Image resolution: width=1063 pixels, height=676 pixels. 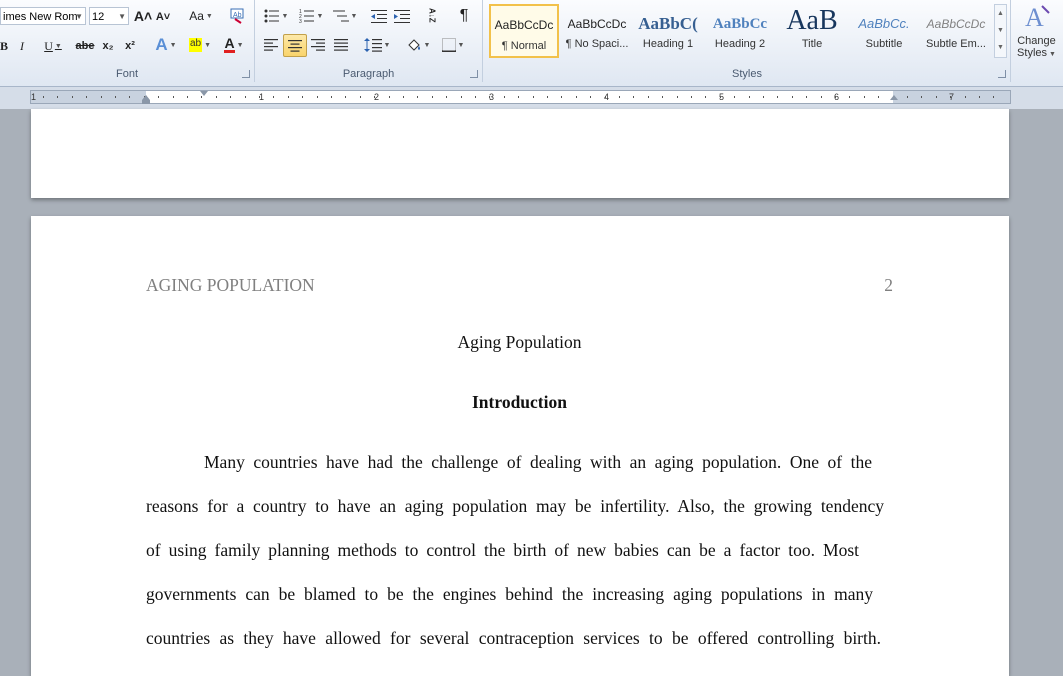 I want to click on subscript-button: x₂, so click(x=108, y=46).